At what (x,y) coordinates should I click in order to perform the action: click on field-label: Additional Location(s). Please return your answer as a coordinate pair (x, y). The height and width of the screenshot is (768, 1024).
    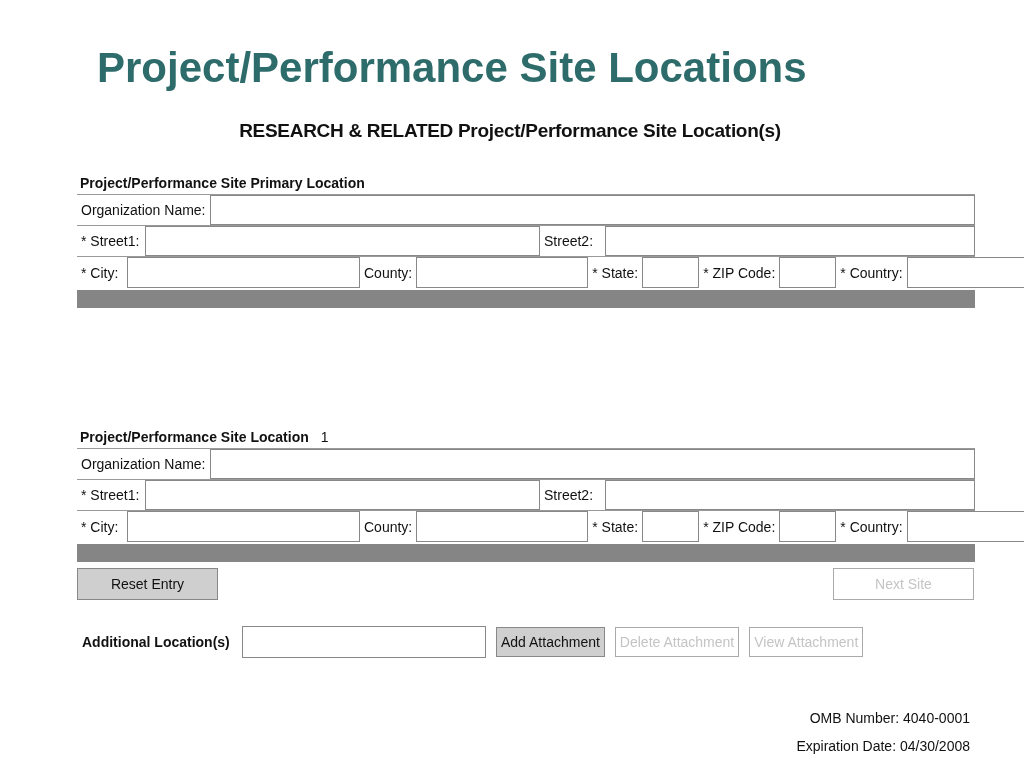
    Looking at the image, I should click on (156, 642).